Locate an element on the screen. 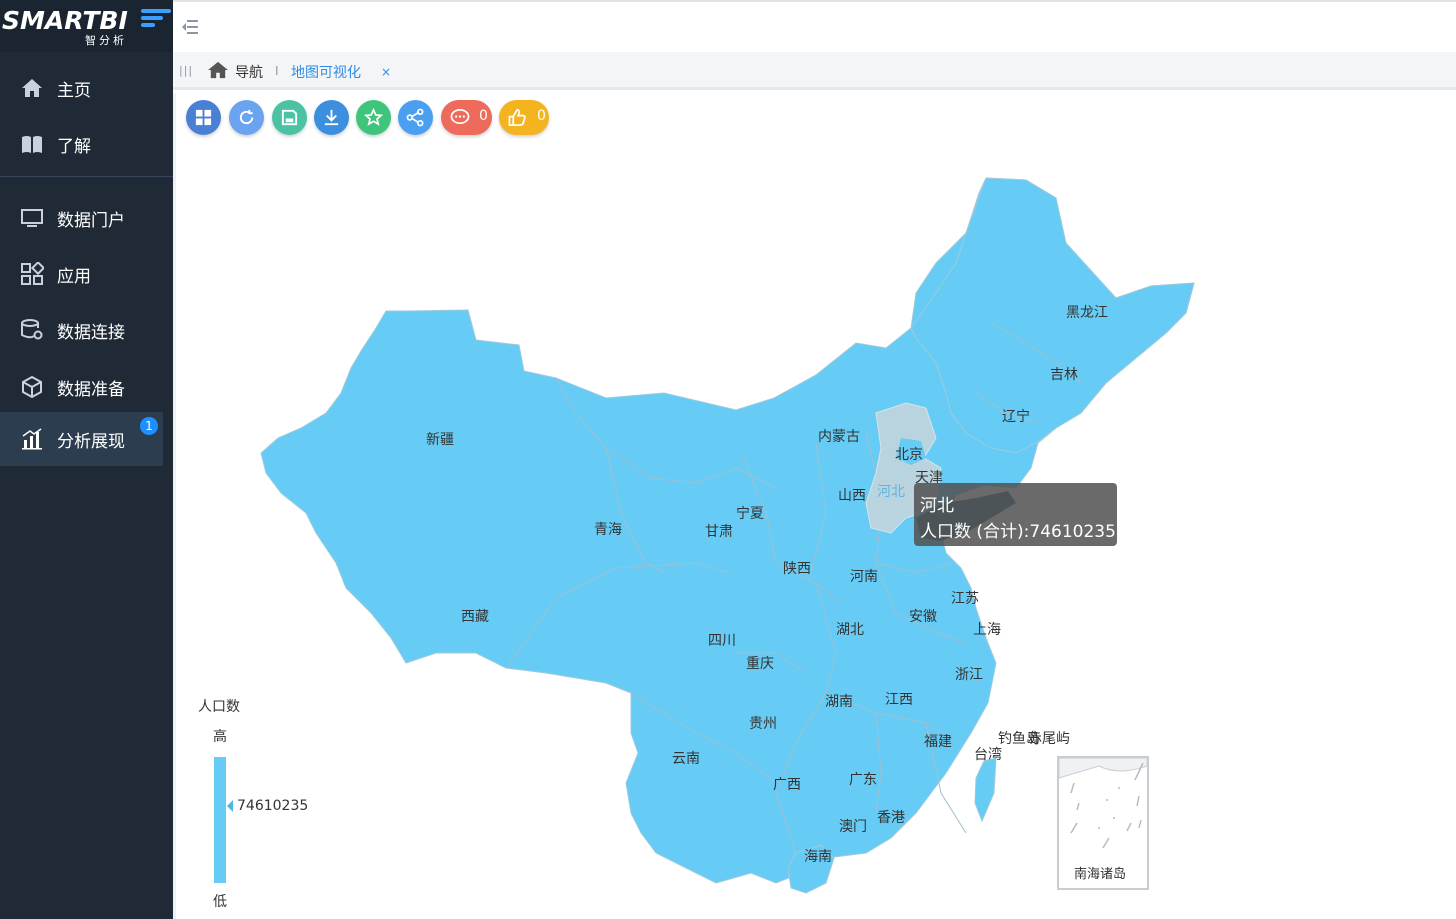 The width and height of the screenshot is (1456, 919). province-label: 台湾 is located at coordinates (988, 754).